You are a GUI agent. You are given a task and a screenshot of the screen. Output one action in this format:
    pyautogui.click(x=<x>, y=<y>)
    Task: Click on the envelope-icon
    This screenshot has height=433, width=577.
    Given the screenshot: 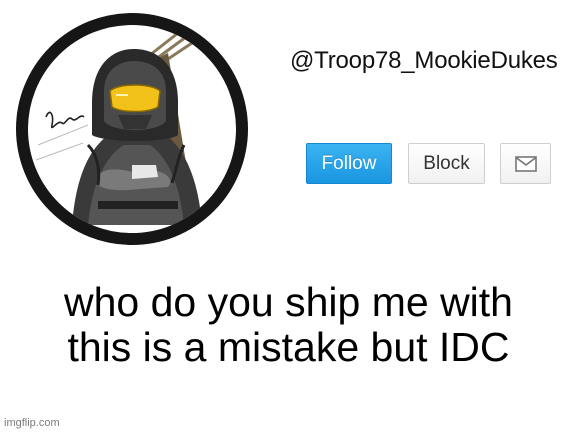 What is the action you would take?
    pyautogui.click(x=525, y=163)
    